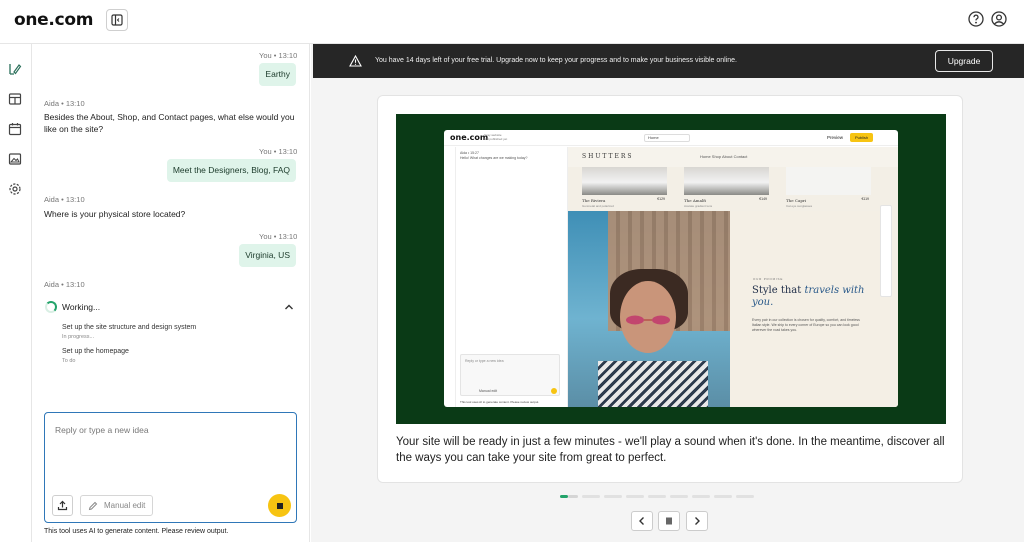  What do you see at coordinates (54, 20) in the screenshot?
I see `logo: one.com` at bounding box center [54, 20].